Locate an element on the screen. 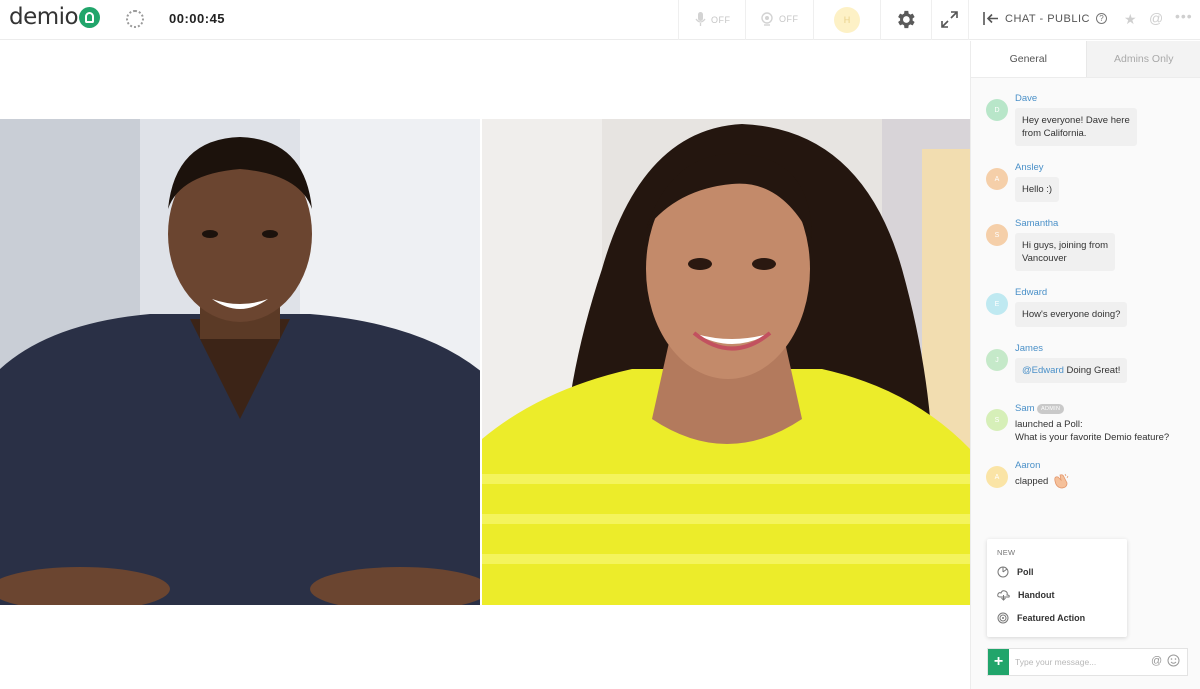 The image size is (1200, 689). avatar: D is located at coordinates (997, 110).